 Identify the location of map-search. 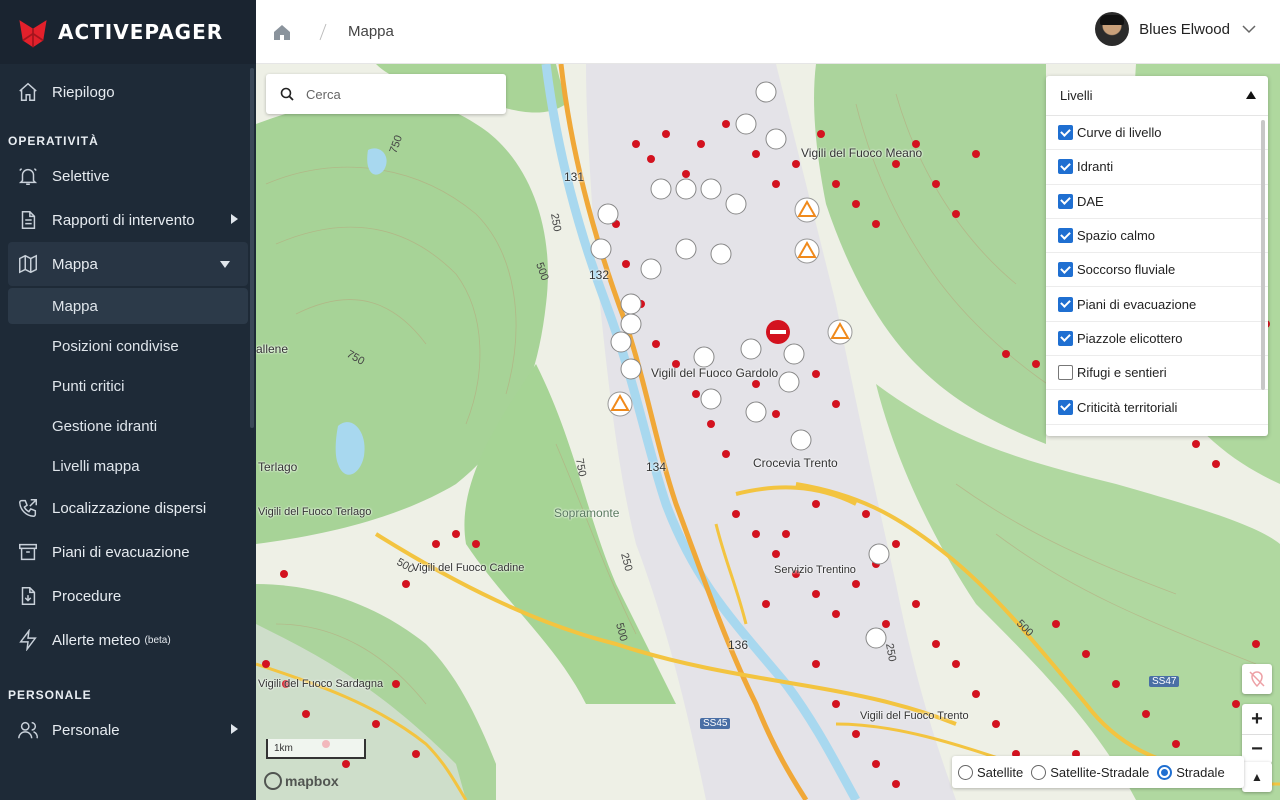
(386, 94).